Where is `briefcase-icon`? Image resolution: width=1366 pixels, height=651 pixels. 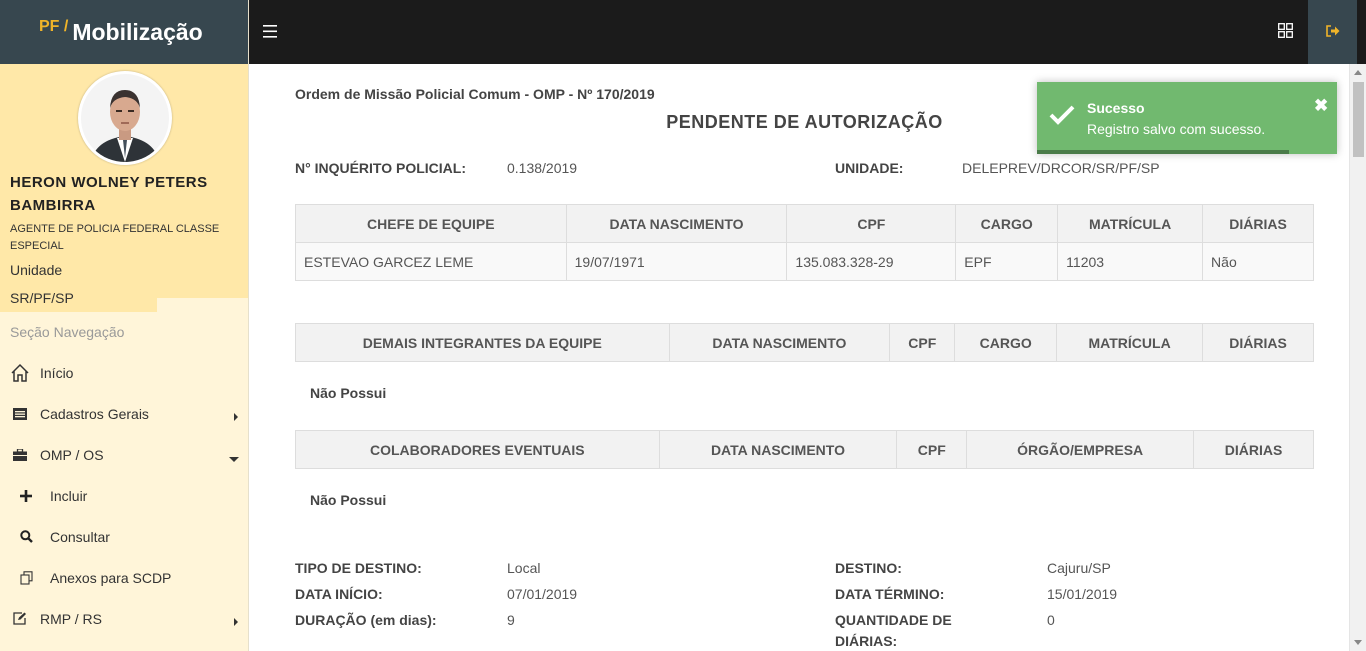 briefcase-icon is located at coordinates (20, 455).